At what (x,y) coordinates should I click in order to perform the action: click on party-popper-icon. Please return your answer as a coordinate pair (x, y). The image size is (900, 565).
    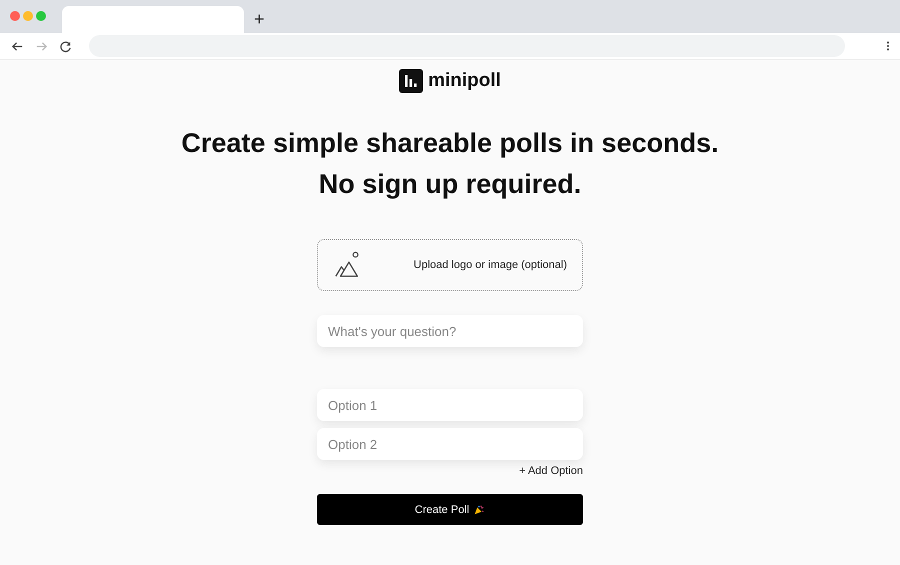
    Looking at the image, I should click on (479, 510).